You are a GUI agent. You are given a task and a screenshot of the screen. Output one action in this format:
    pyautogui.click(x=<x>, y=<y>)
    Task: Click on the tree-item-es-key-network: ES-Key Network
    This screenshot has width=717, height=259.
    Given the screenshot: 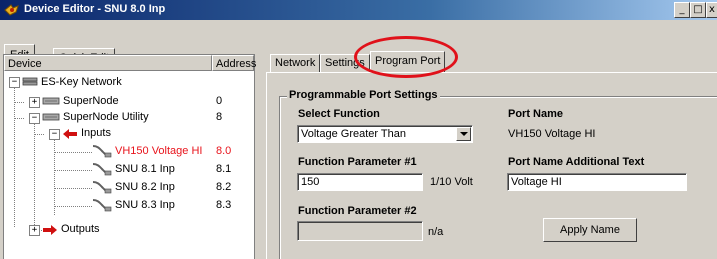 What is the action you would take?
    pyautogui.click(x=81, y=82)
    